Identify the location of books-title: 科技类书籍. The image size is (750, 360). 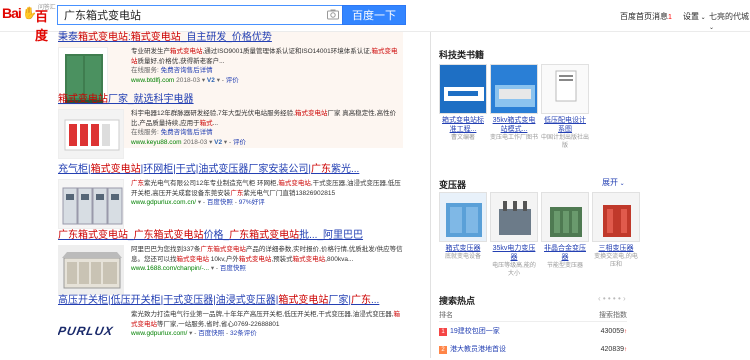
(462, 55).